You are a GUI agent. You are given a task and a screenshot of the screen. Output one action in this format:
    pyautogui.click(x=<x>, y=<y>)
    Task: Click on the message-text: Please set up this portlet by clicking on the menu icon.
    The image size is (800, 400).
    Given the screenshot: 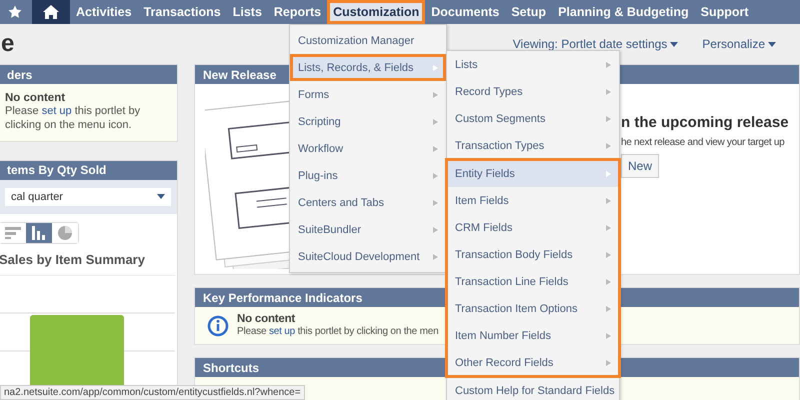 What is the action you would take?
    pyautogui.click(x=73, y=118)
    